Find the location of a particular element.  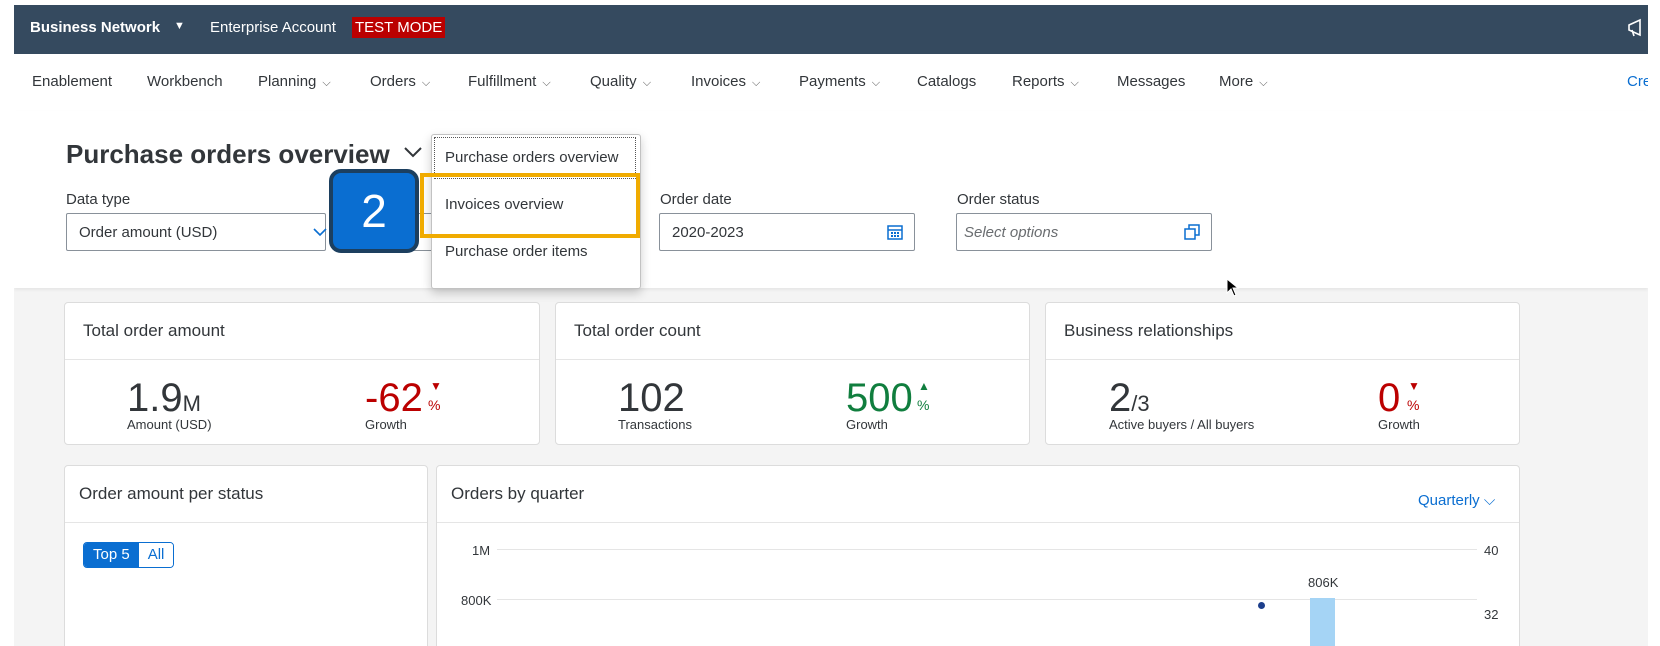

growth-value: -62 is located at coordinates (394, 398).